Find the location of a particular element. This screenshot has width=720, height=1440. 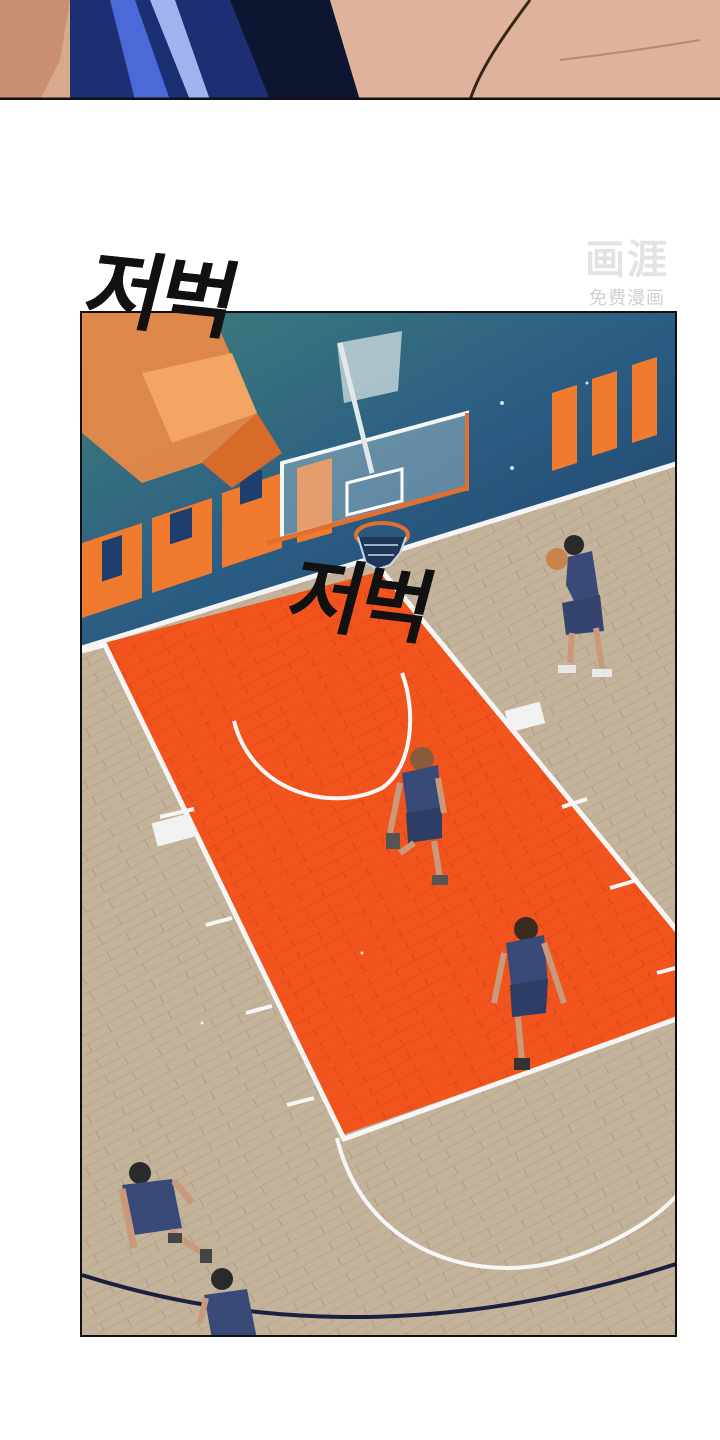

watermark-subtitle: 免费漫画 is located at coordinates (627, 298).